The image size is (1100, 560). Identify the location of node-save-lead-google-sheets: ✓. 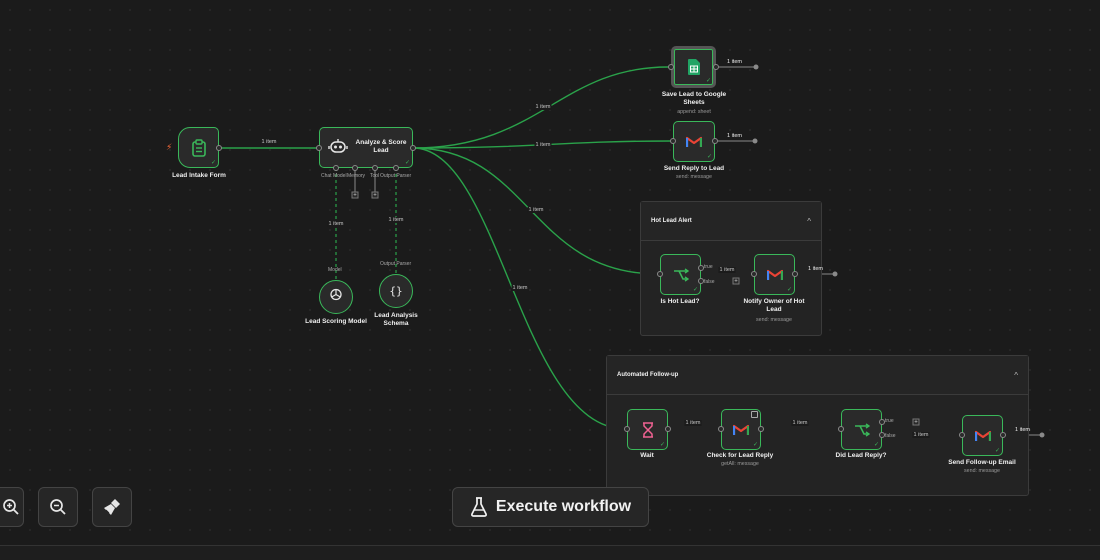
(693, 67).